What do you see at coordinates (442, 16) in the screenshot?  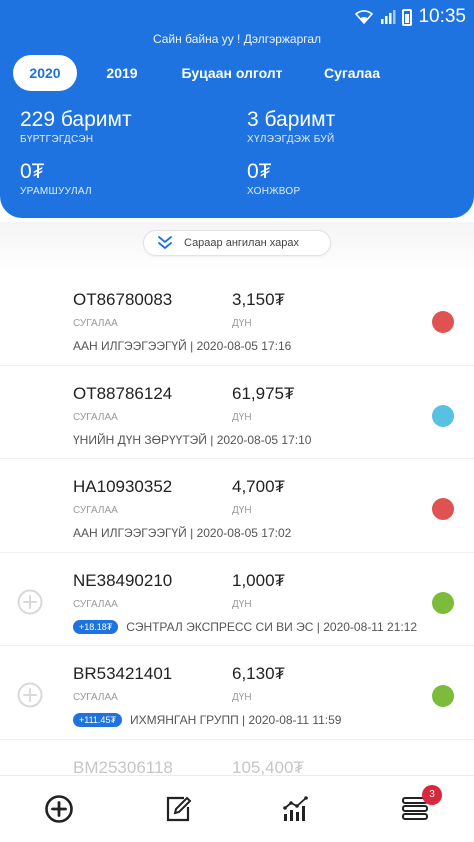 I see `status-time: 10:35` at bounding box center [442, 16].